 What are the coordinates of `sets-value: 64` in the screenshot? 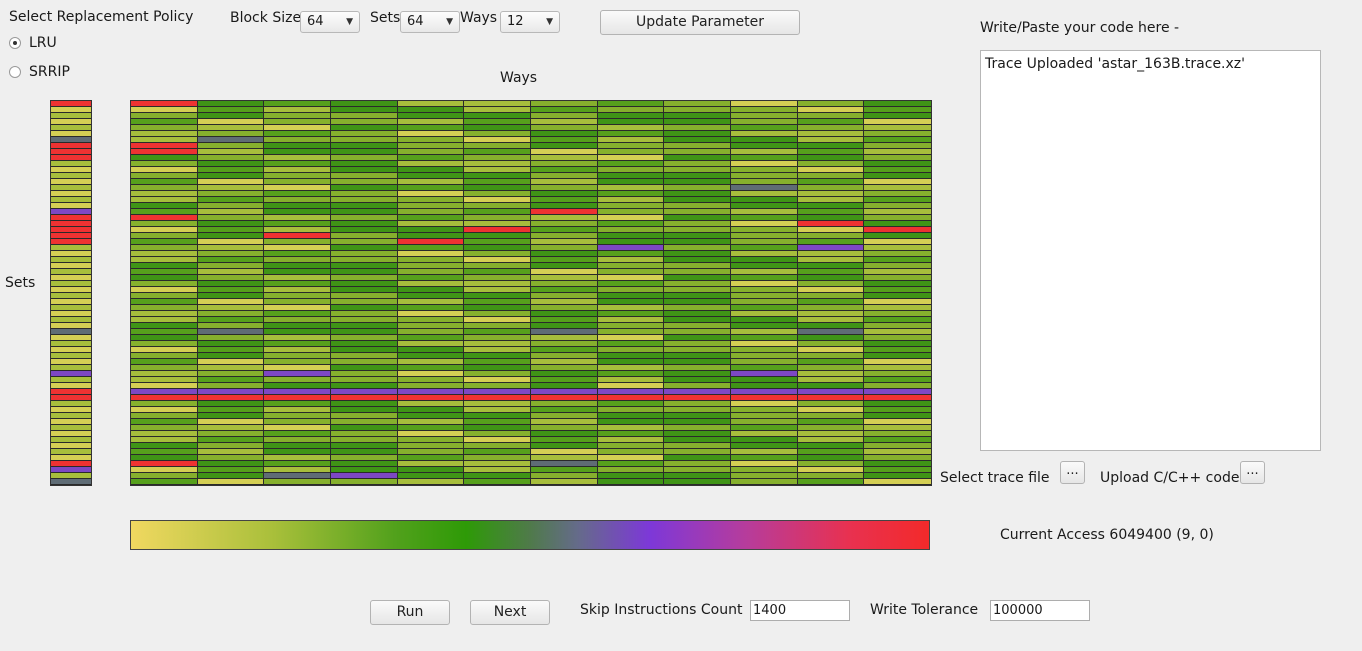 It's located at (415, 21).